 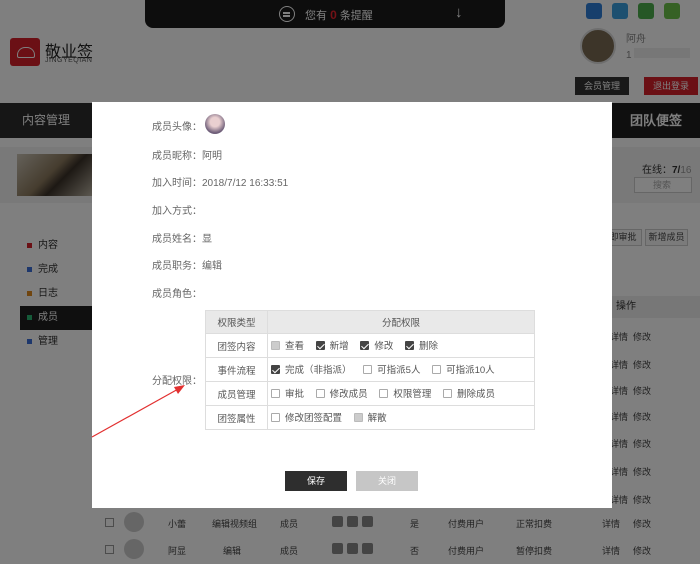 I want to click on join-method-row: 加入方式：, so click(x=177, y=211).